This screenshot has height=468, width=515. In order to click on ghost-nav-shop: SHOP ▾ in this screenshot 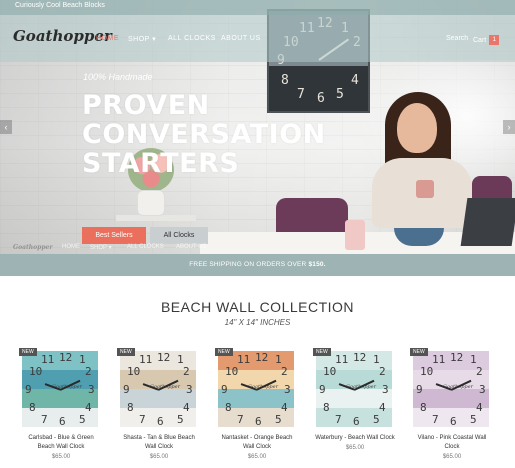, I will do `click(101, 248)`.